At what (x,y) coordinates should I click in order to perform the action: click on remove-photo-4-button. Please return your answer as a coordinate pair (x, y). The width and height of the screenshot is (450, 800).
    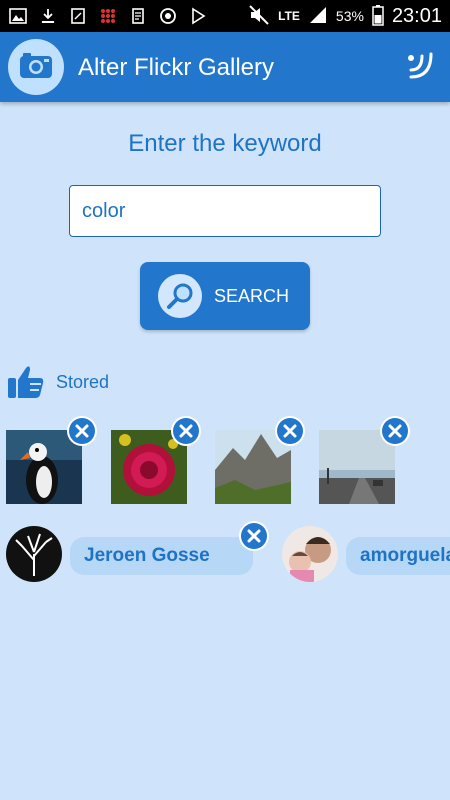
    Looking at the image, I should click on (395, 431).